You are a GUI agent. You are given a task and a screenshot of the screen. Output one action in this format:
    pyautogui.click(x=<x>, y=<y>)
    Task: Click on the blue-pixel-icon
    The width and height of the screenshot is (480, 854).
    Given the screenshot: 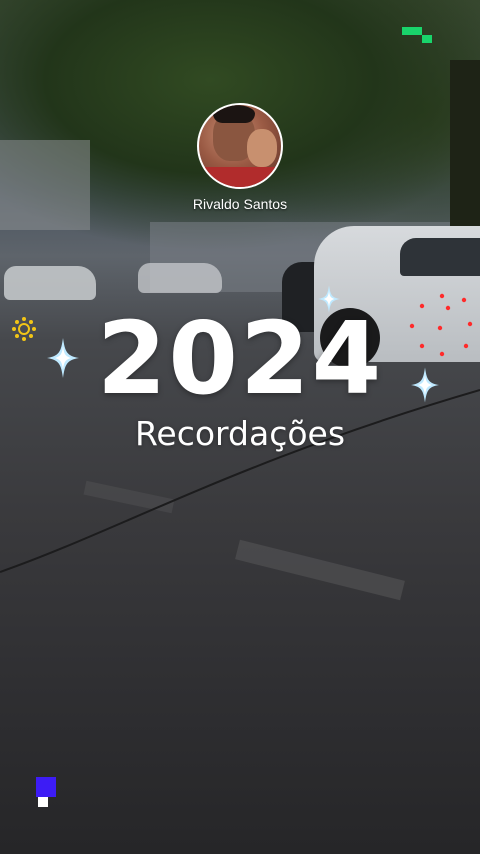 What is the action you would take?
    pyautogui.click(x=46, y=792)
    